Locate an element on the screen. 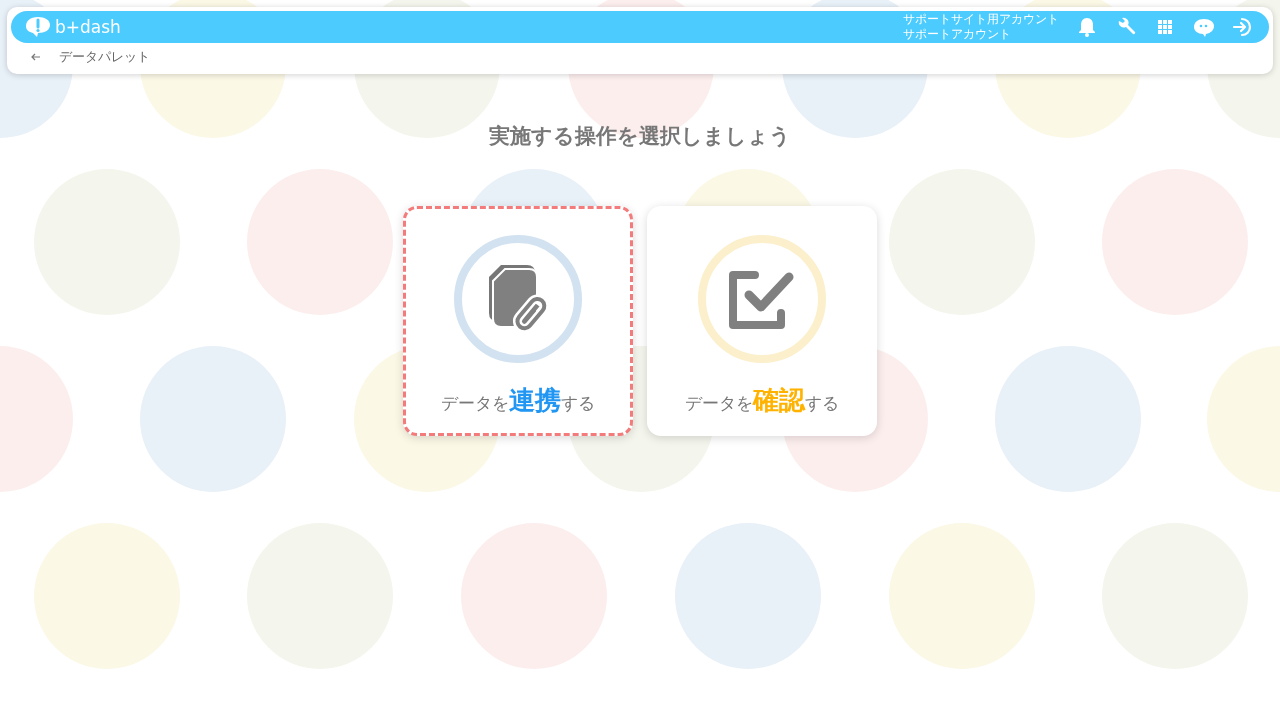  card-label: データを確認する is located at coordinates (762, 400).